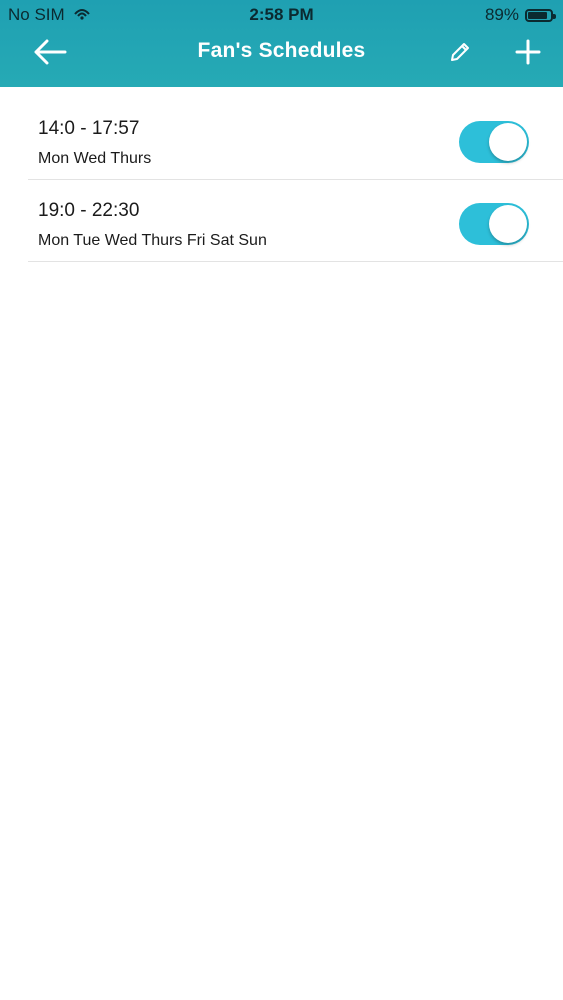 This screenshot has height=1000, width=563. I want to click on edit-button, so click(460, 54).